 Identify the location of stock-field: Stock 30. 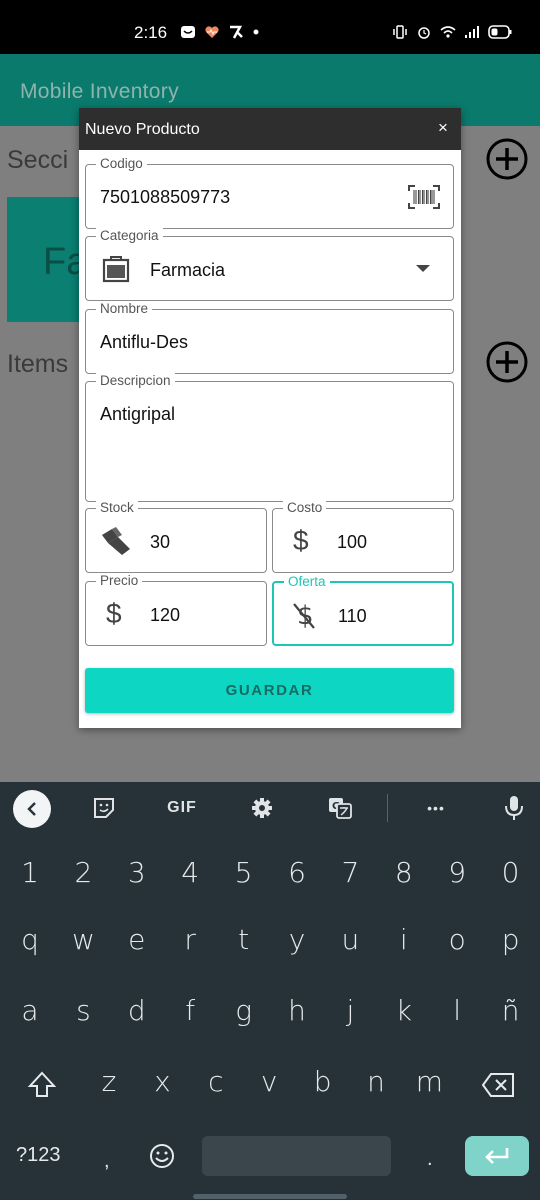
(176, 536).